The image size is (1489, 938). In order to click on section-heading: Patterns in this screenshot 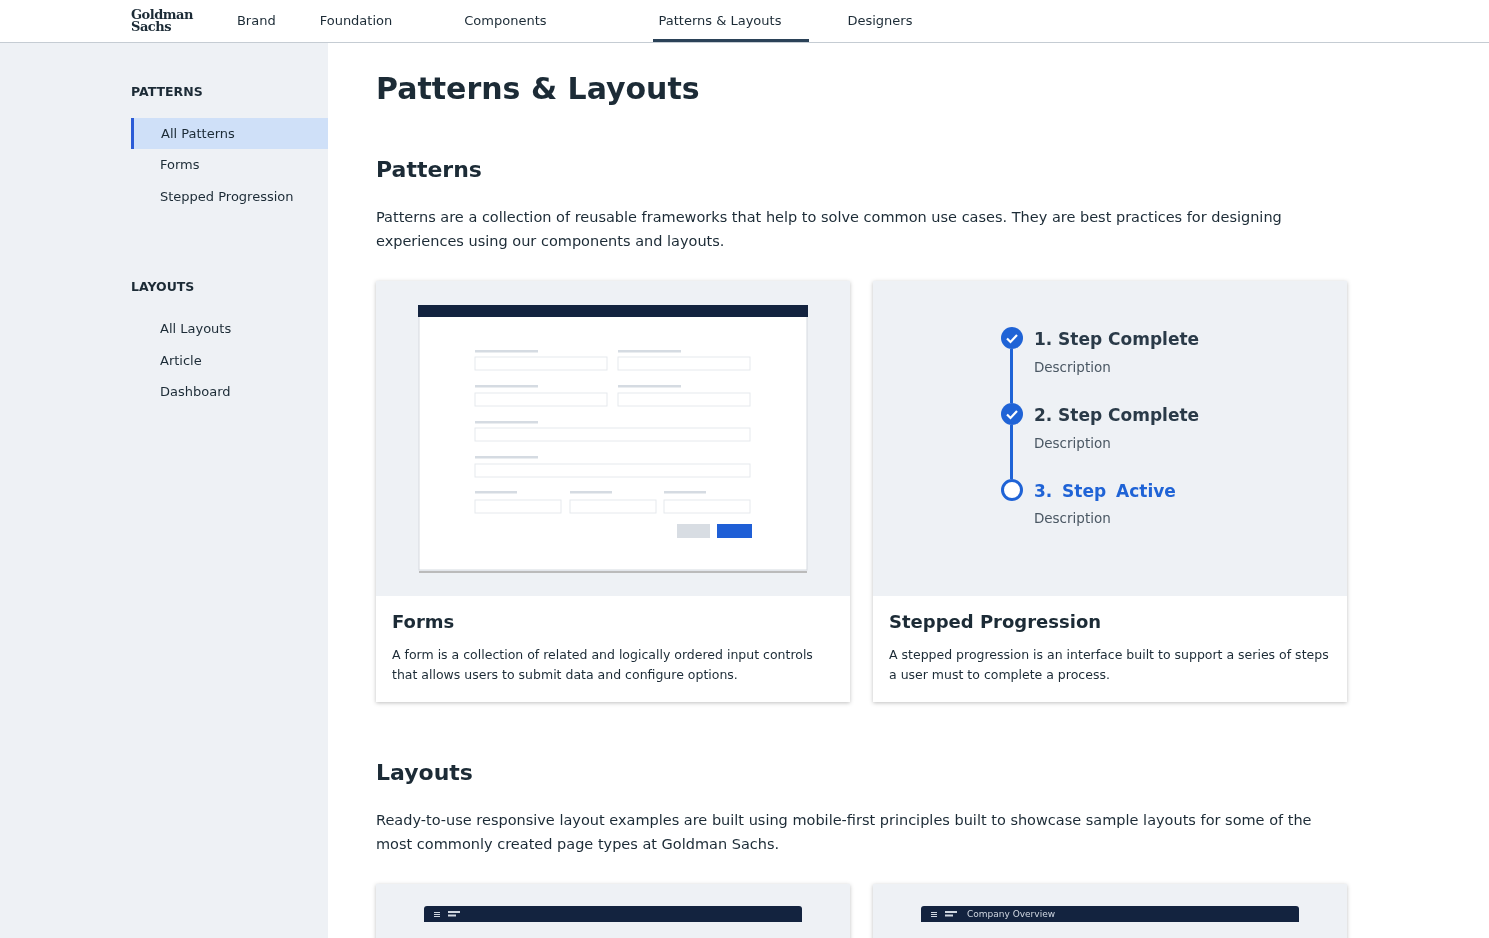, I will do `click(429, 170)`.